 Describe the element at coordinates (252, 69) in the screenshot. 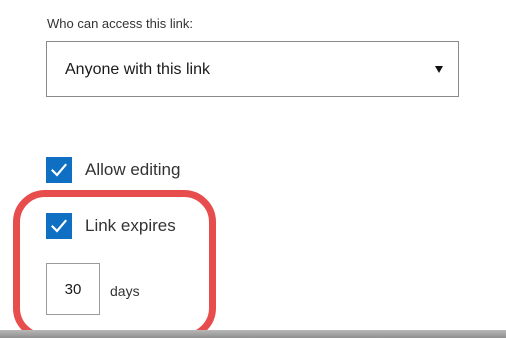

I see `access-dropdown: Anyone with this link` at that location.